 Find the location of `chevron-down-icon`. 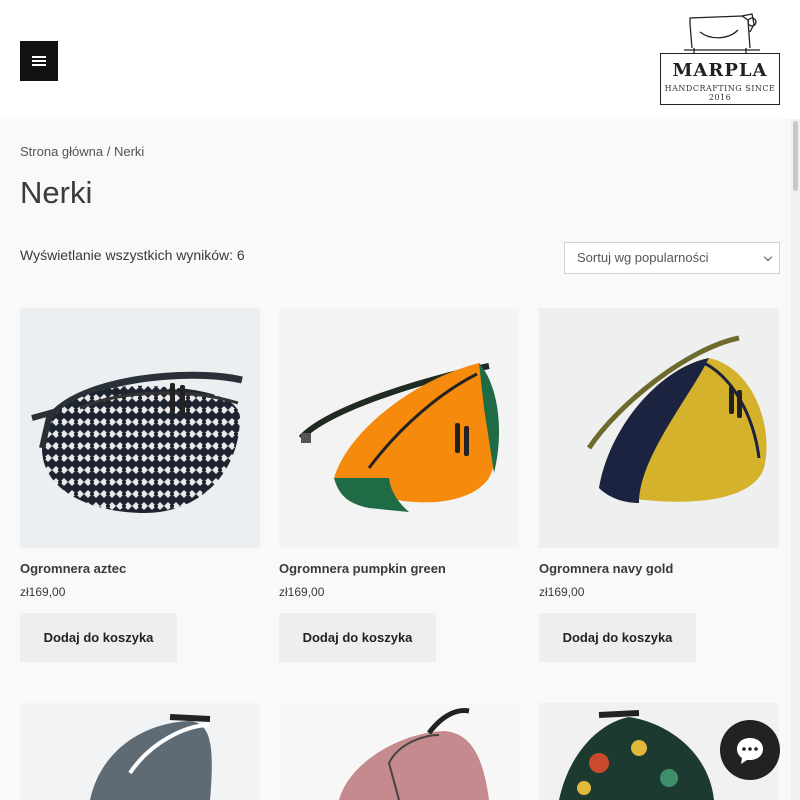

chevron-down-icon is located at coordinates (768, 257).